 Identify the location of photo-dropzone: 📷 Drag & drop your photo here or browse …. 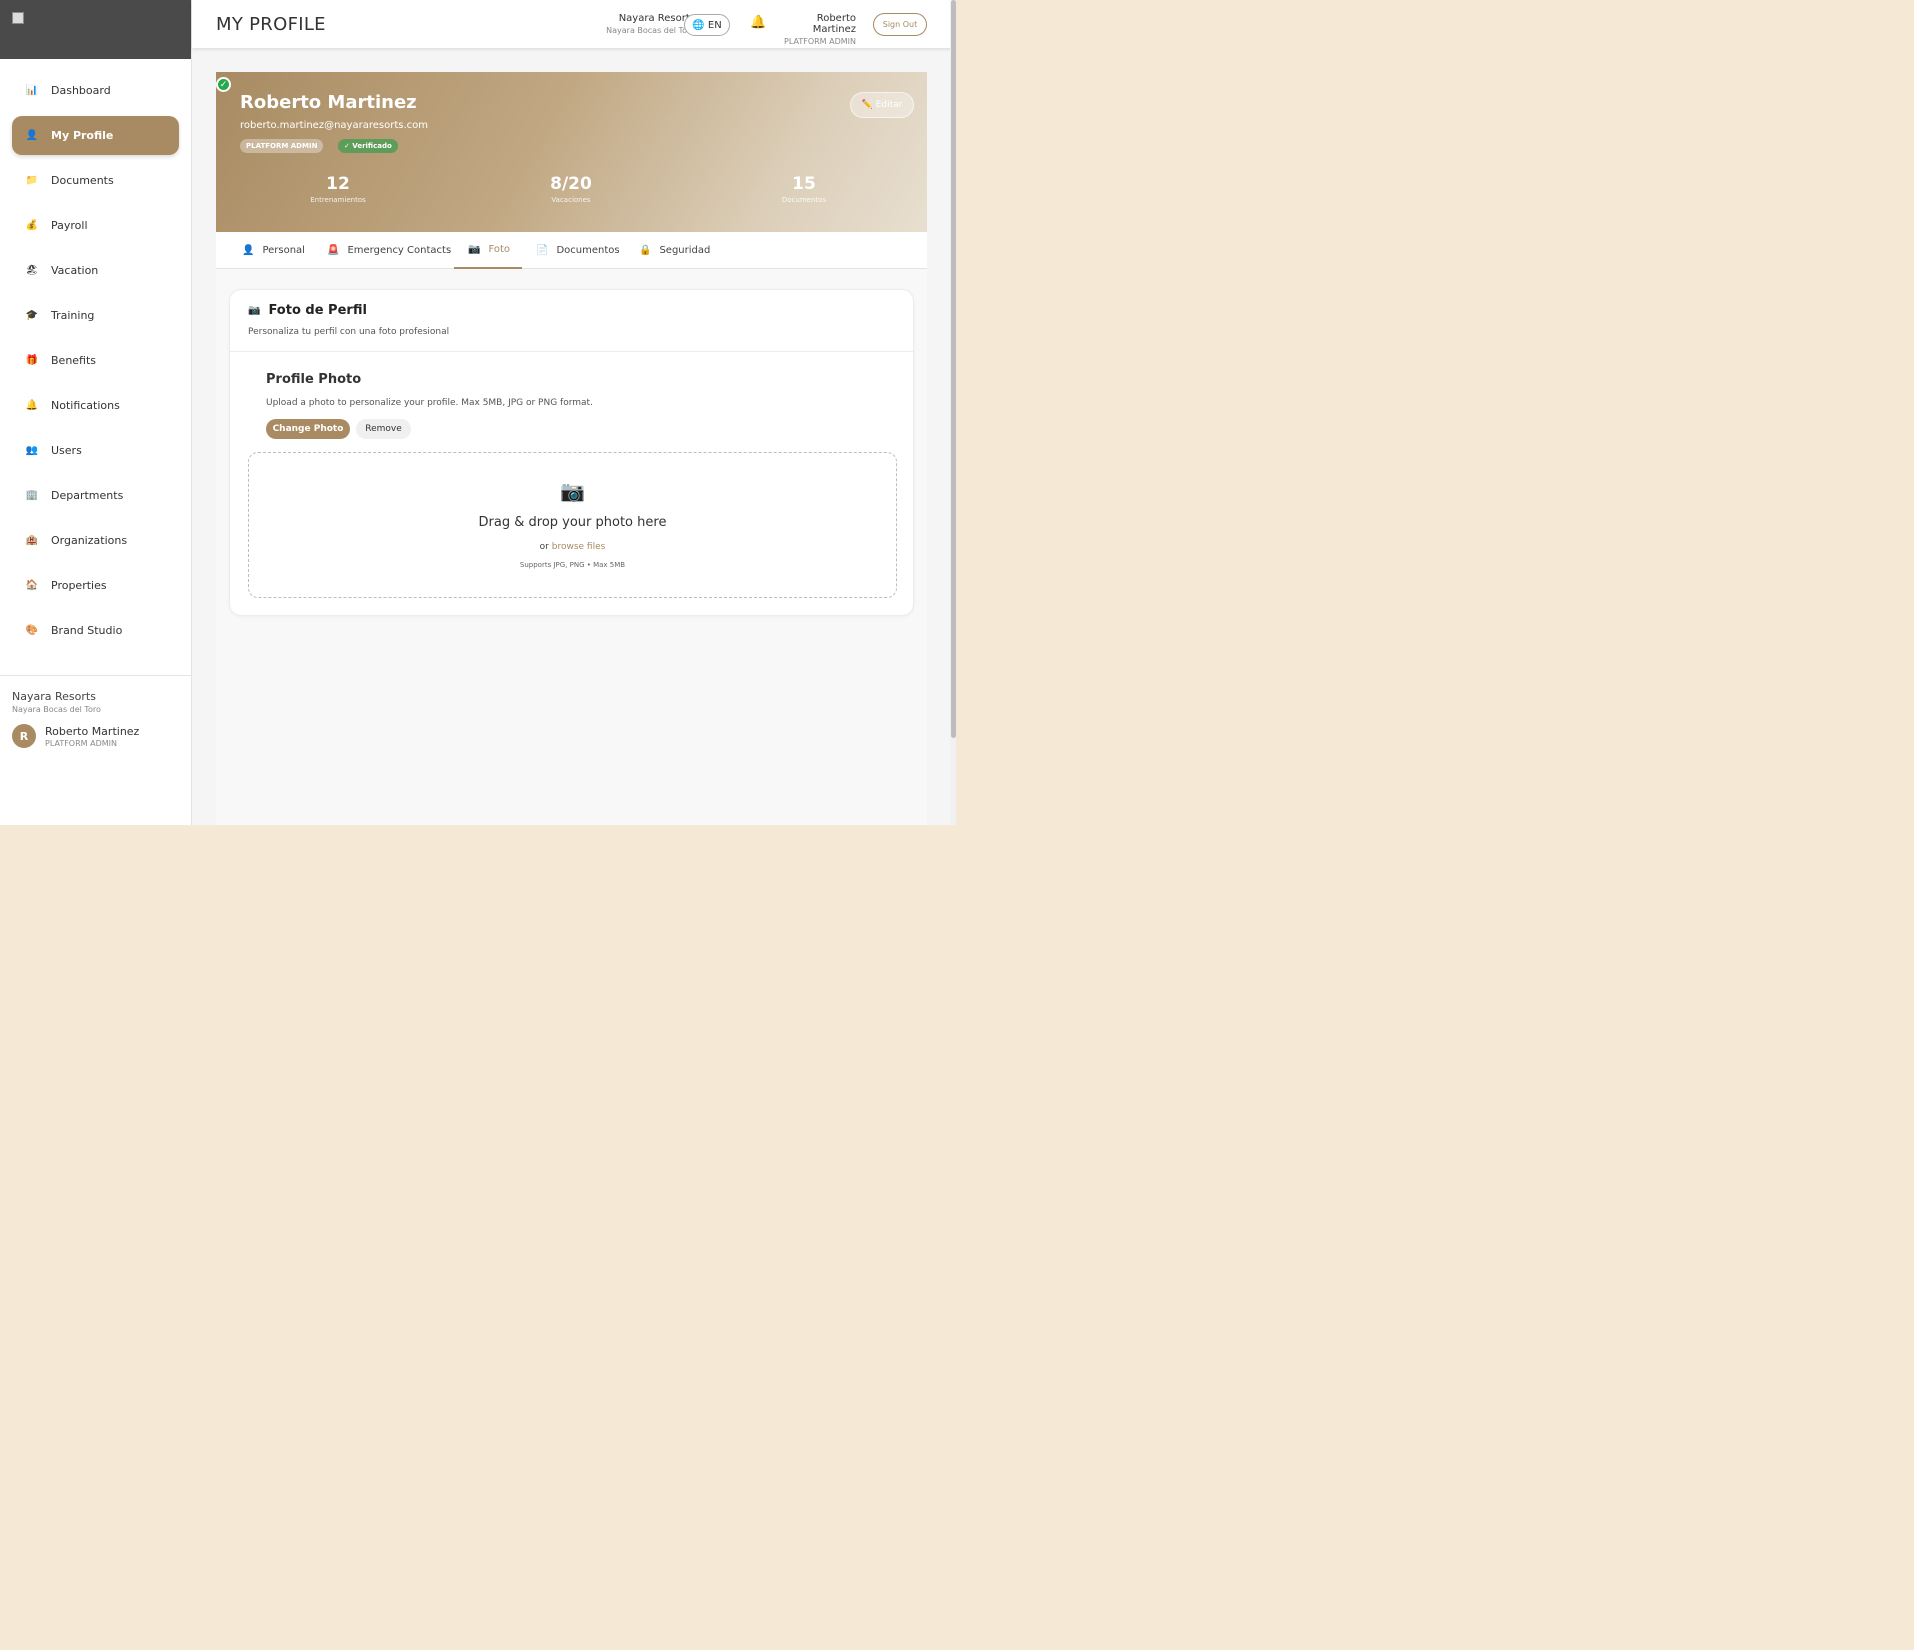
(572, 525).